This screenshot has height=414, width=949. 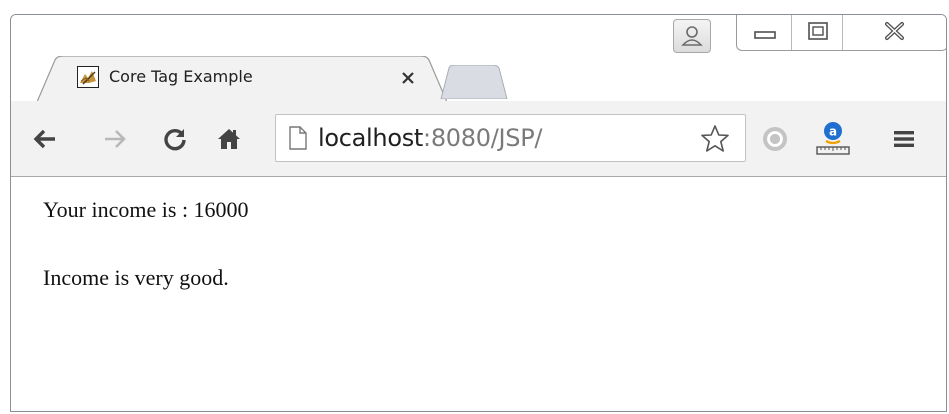 I want to click on grey-circle-extension-icon, so click(x=775, y=139).